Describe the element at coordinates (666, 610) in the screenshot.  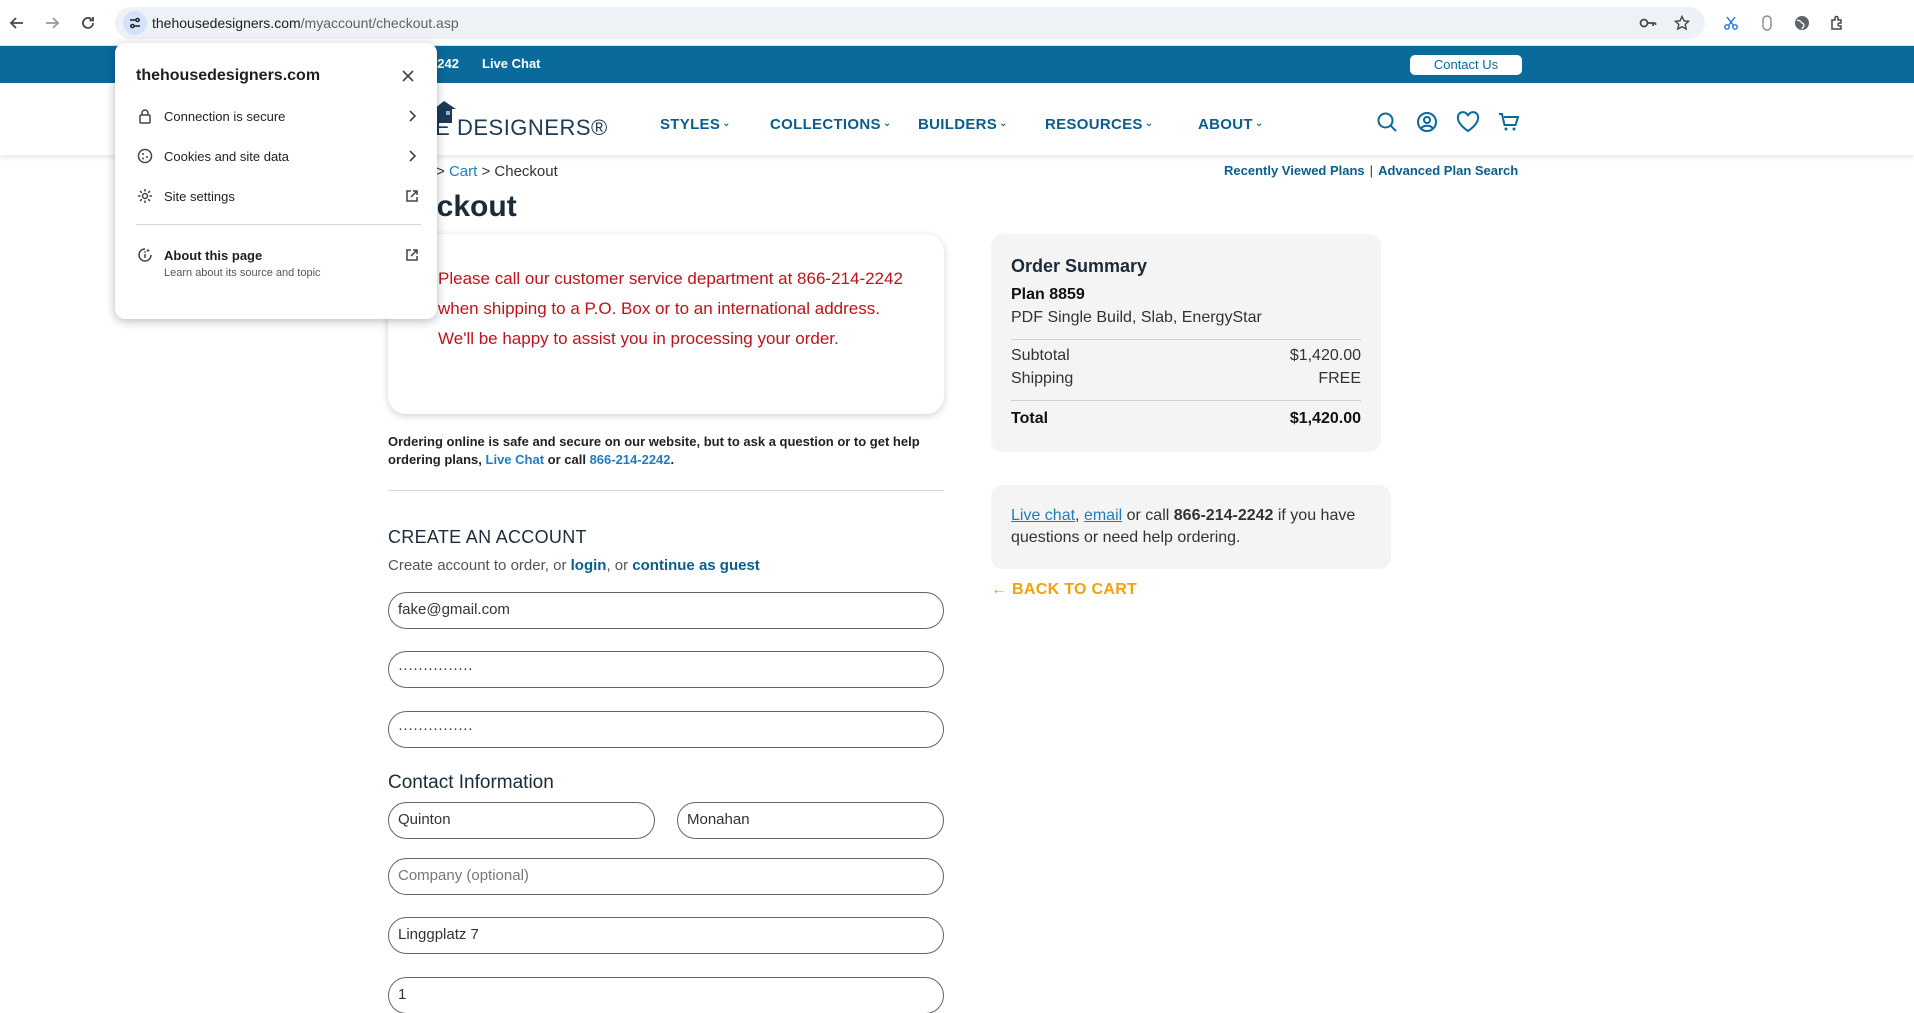
I see `email-field: fake@gmail.com` at that location.